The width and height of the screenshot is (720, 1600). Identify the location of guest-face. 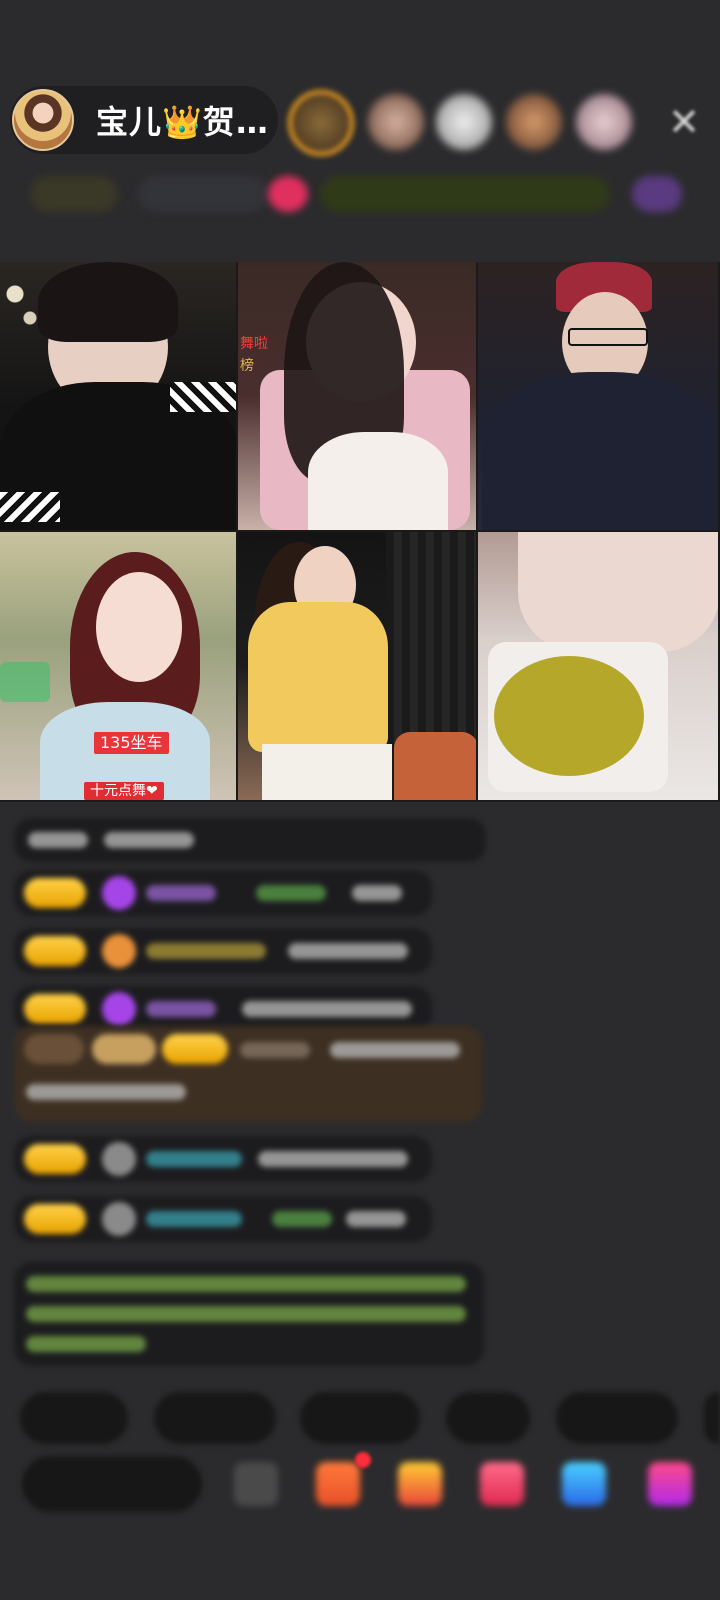
(139, 627).